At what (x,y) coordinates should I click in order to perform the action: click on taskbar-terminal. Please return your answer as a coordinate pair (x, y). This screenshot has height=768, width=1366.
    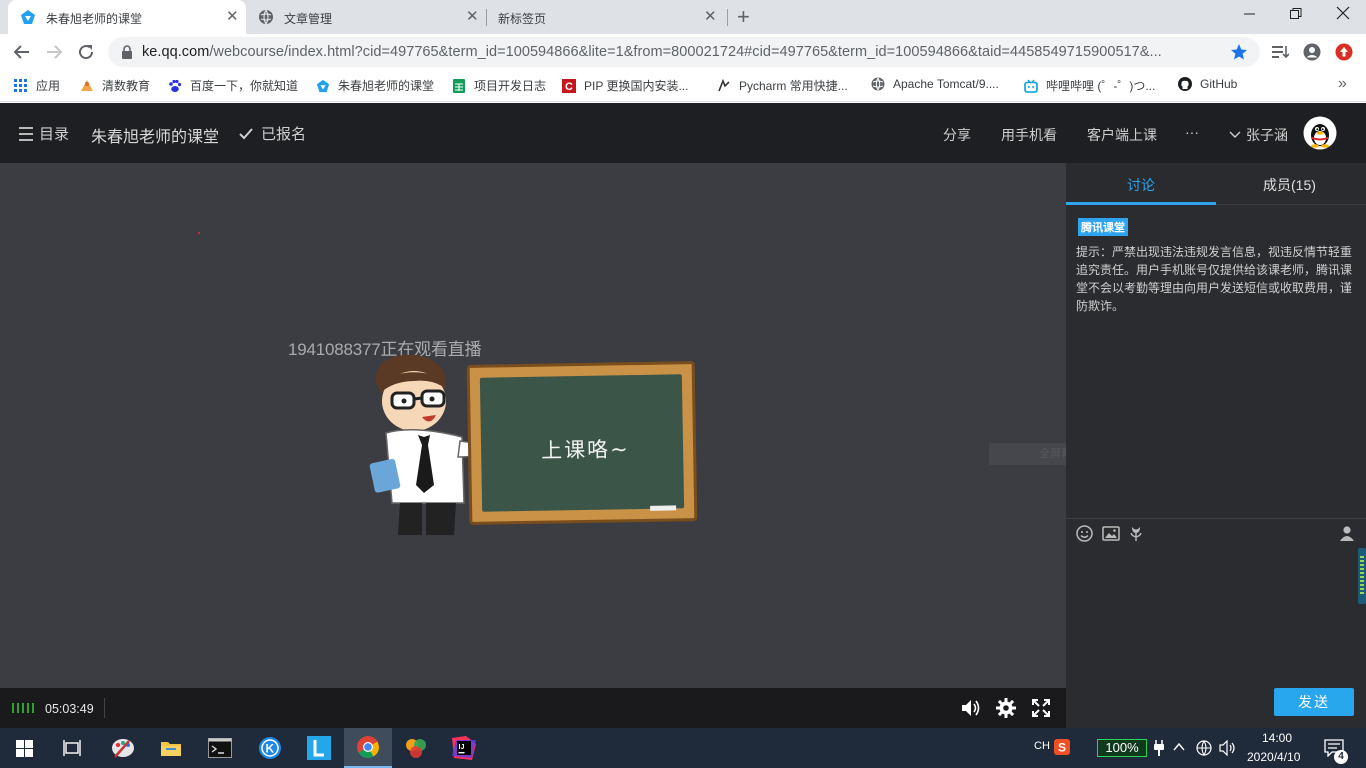
    Looking at the image, I should click on (220, 748).